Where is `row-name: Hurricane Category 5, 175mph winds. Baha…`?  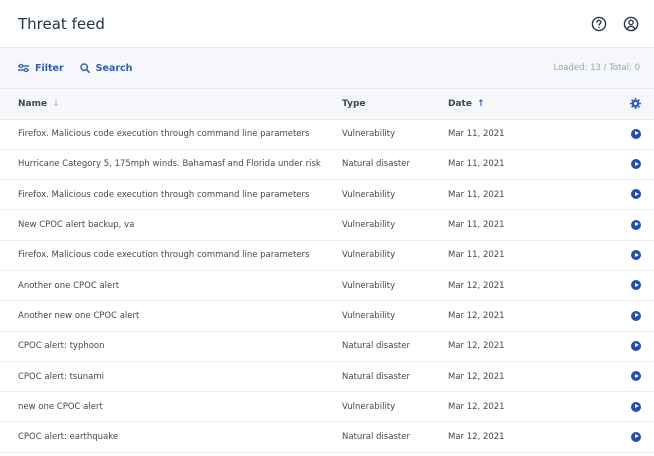 row-name: Hurricane Category 5, 175mph winds. Baha… is located at coordinates (169, 164).